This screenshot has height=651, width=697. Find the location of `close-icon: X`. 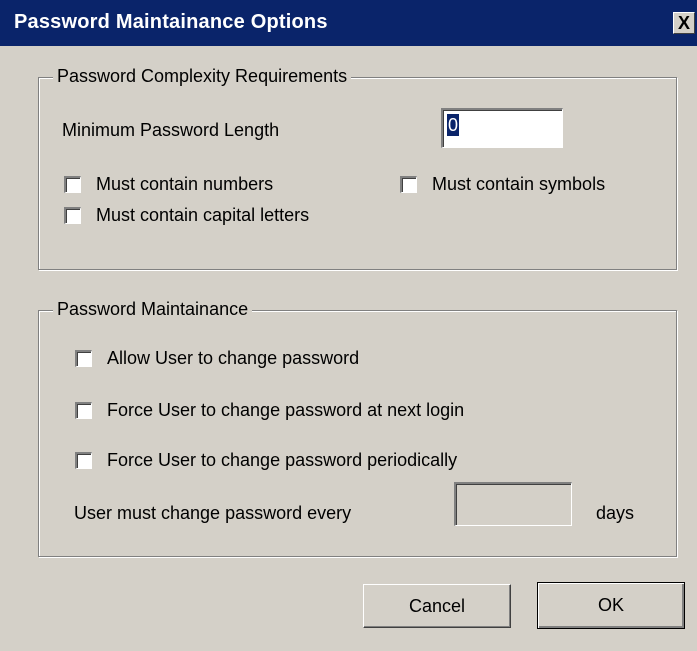

close-icon: X is located at coordinates (683, 23).